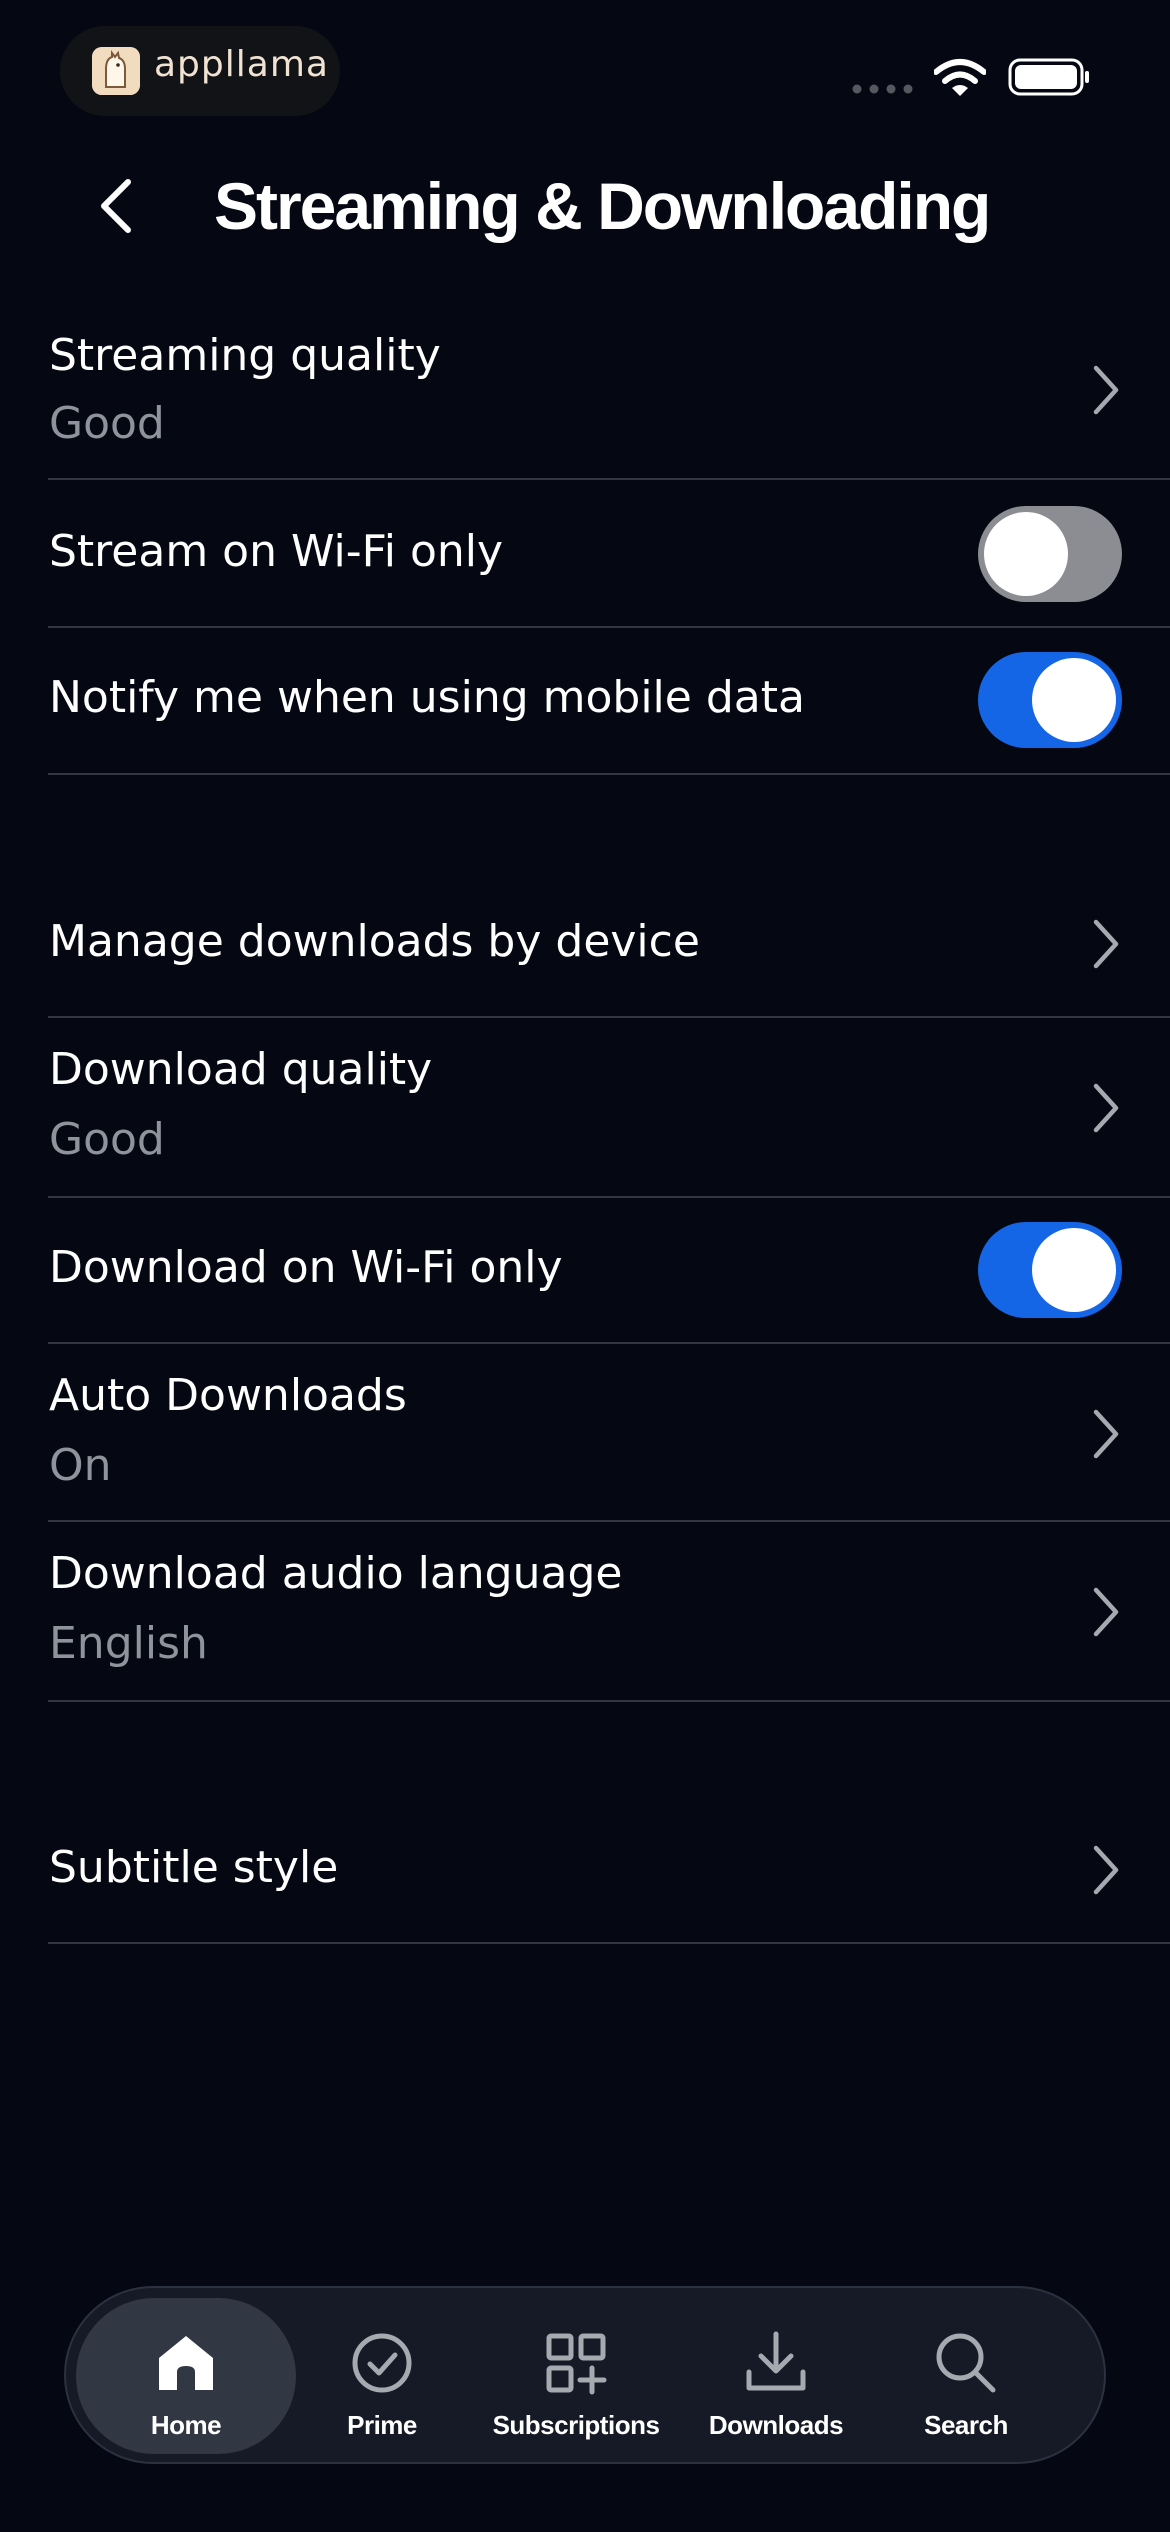  I want to click on stream-wifi-only-toggle, so click(1050, 554).